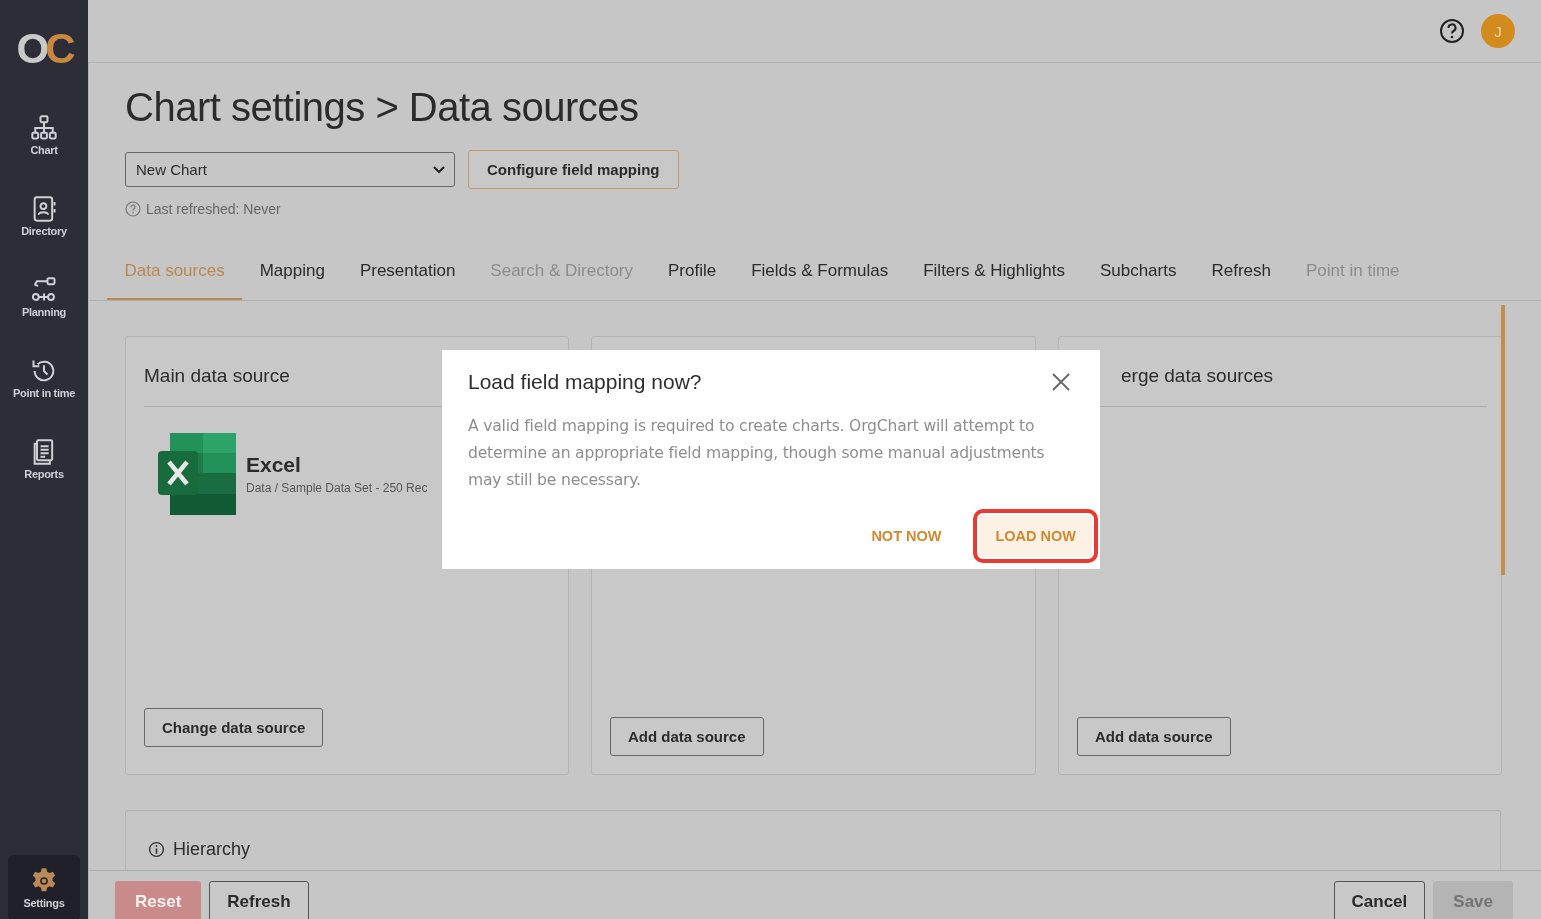 Image resolution: width=1541 pixels, height=919 pixels. Describe the element at coordinates (292, 280) in the screenshot. I see `tab: Mapping` at that location.